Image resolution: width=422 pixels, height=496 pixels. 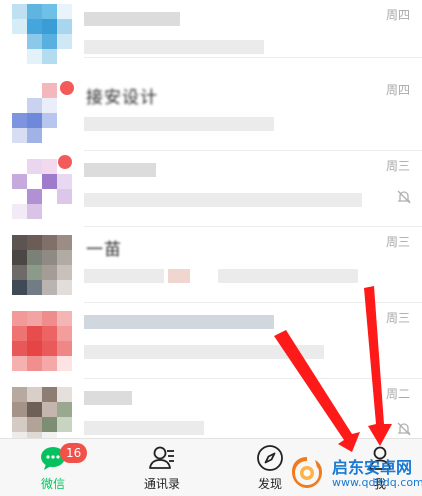 I want to click on unread-badge: 16, so click(x=74, y=453).